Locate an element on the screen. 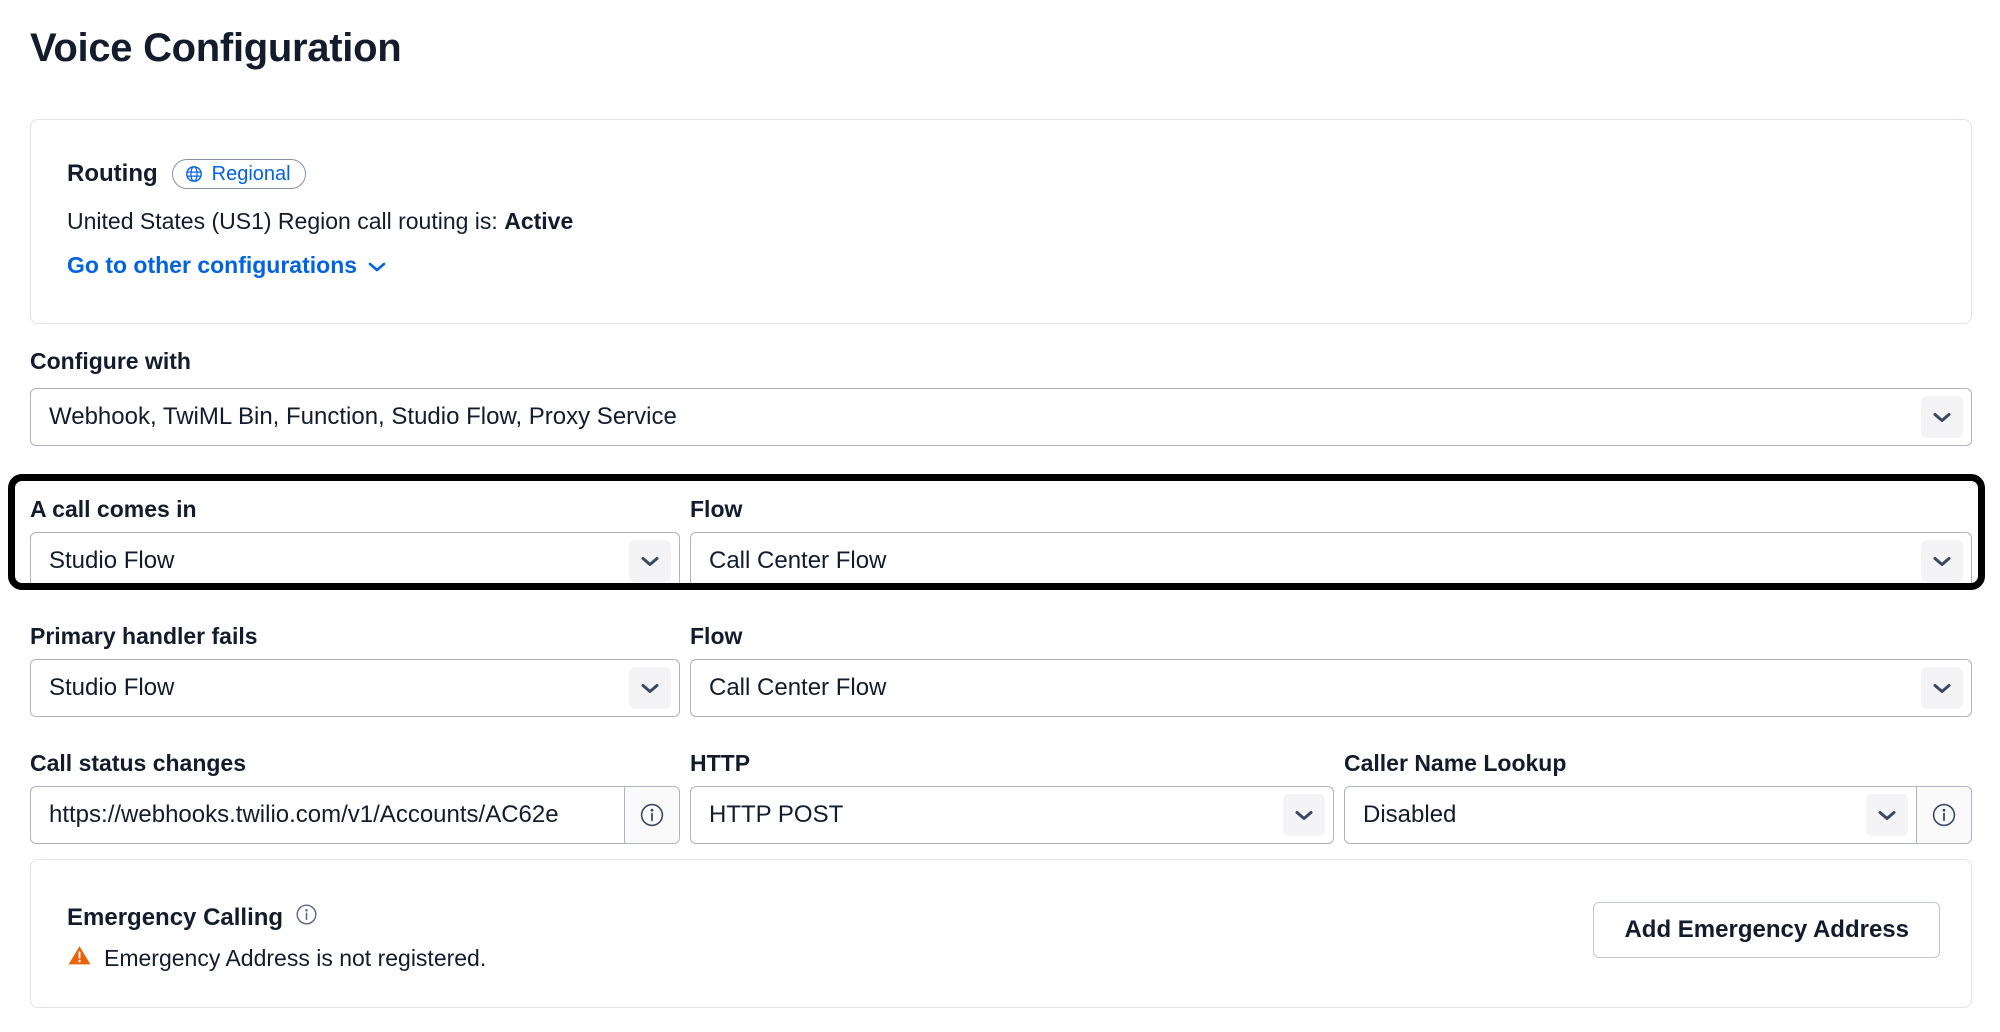 The width and height of the screenshot is (2000, 1032). warning-triangle-icon is located at coordinates (79, 958).